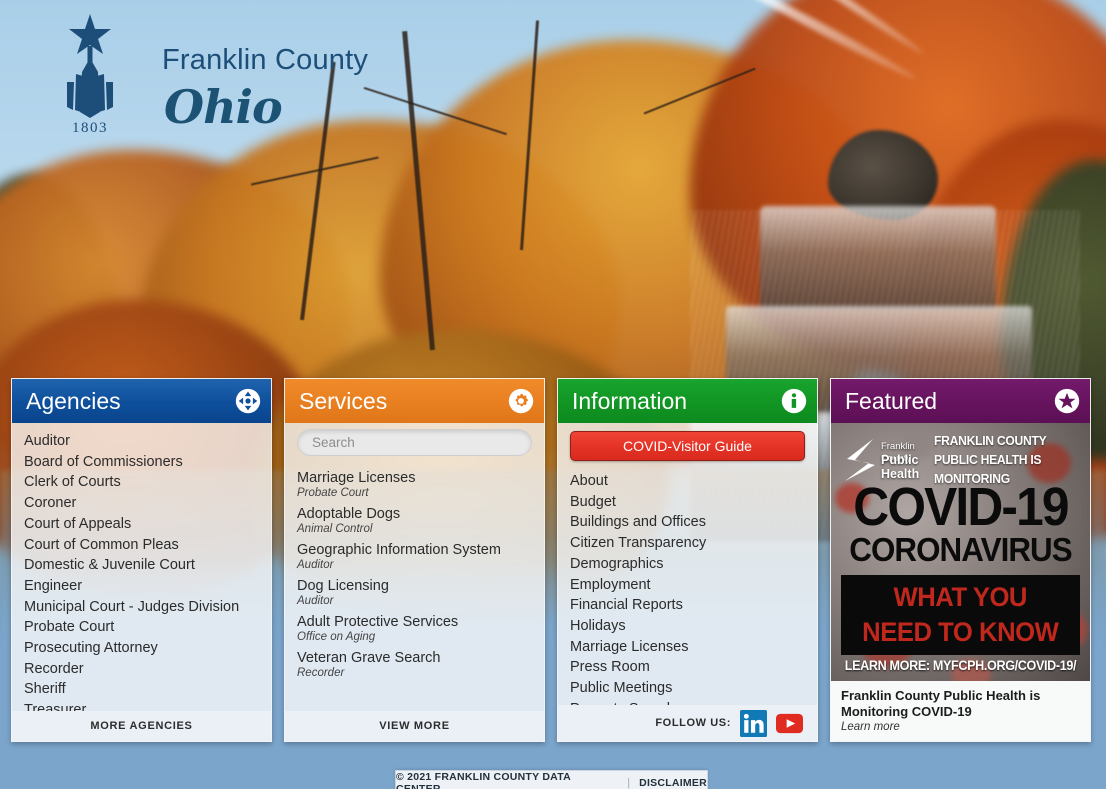  I want to click on service-department: Office on Aging, so click(336, 637).